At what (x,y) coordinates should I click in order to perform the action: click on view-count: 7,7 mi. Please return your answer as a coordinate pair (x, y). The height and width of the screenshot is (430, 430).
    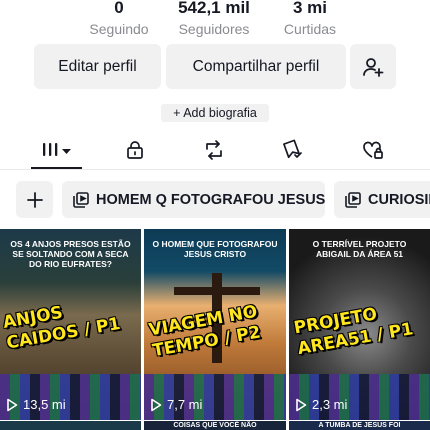
    Looking at the image, I should click on (176, 404).